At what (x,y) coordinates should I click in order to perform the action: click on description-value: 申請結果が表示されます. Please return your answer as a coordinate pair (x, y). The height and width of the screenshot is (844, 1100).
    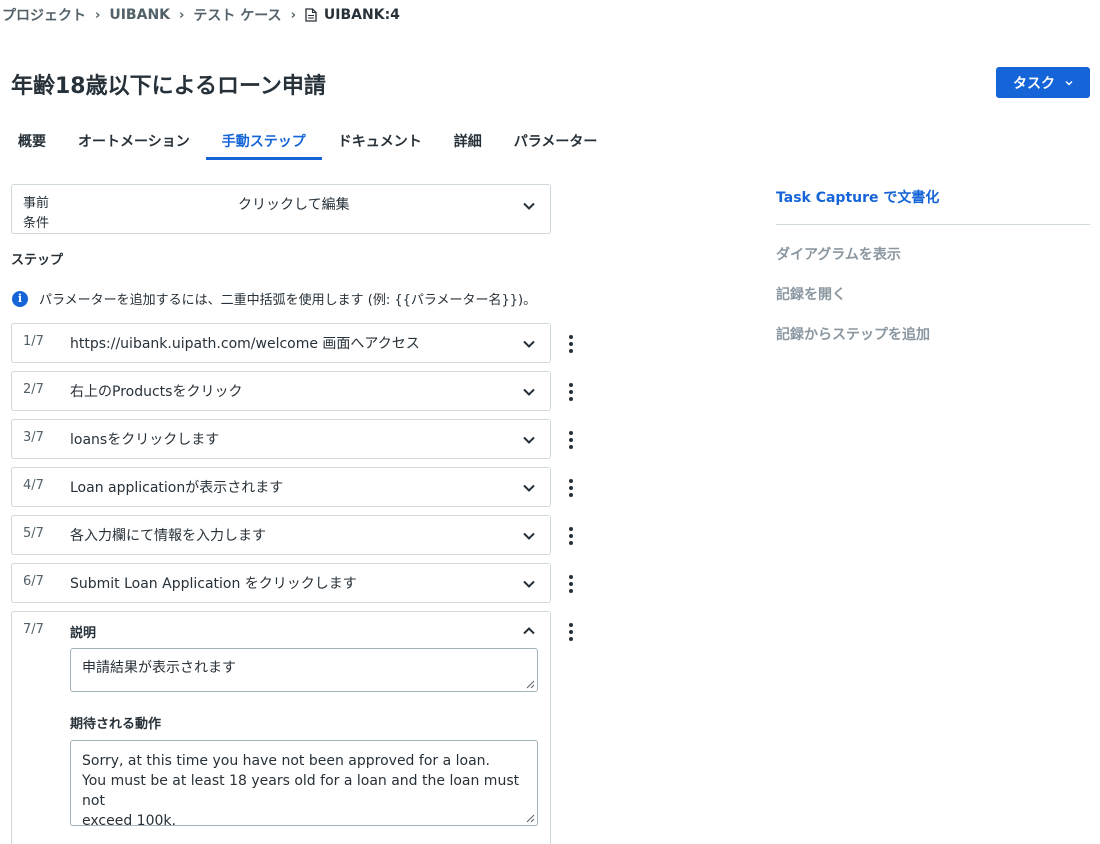
    Looking at the image, I should click on (159, 668).